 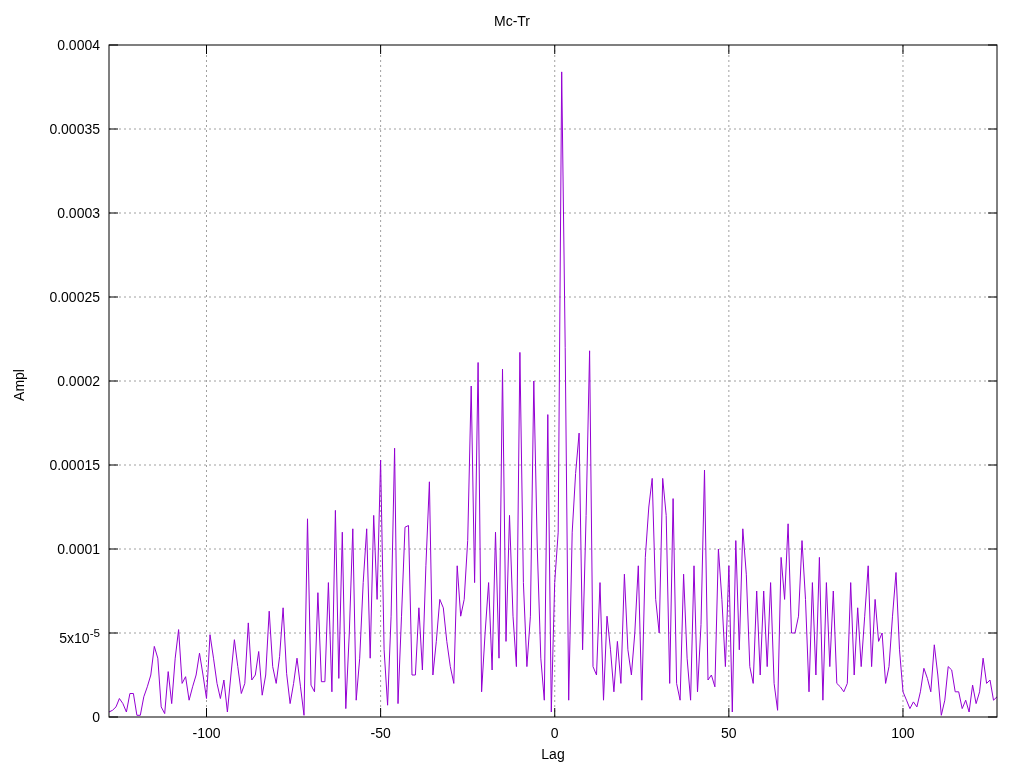 What do you see at coordinates (380, 733) in the screenshot?
I see `tick-label: -50` at bounding box center [380, 733].